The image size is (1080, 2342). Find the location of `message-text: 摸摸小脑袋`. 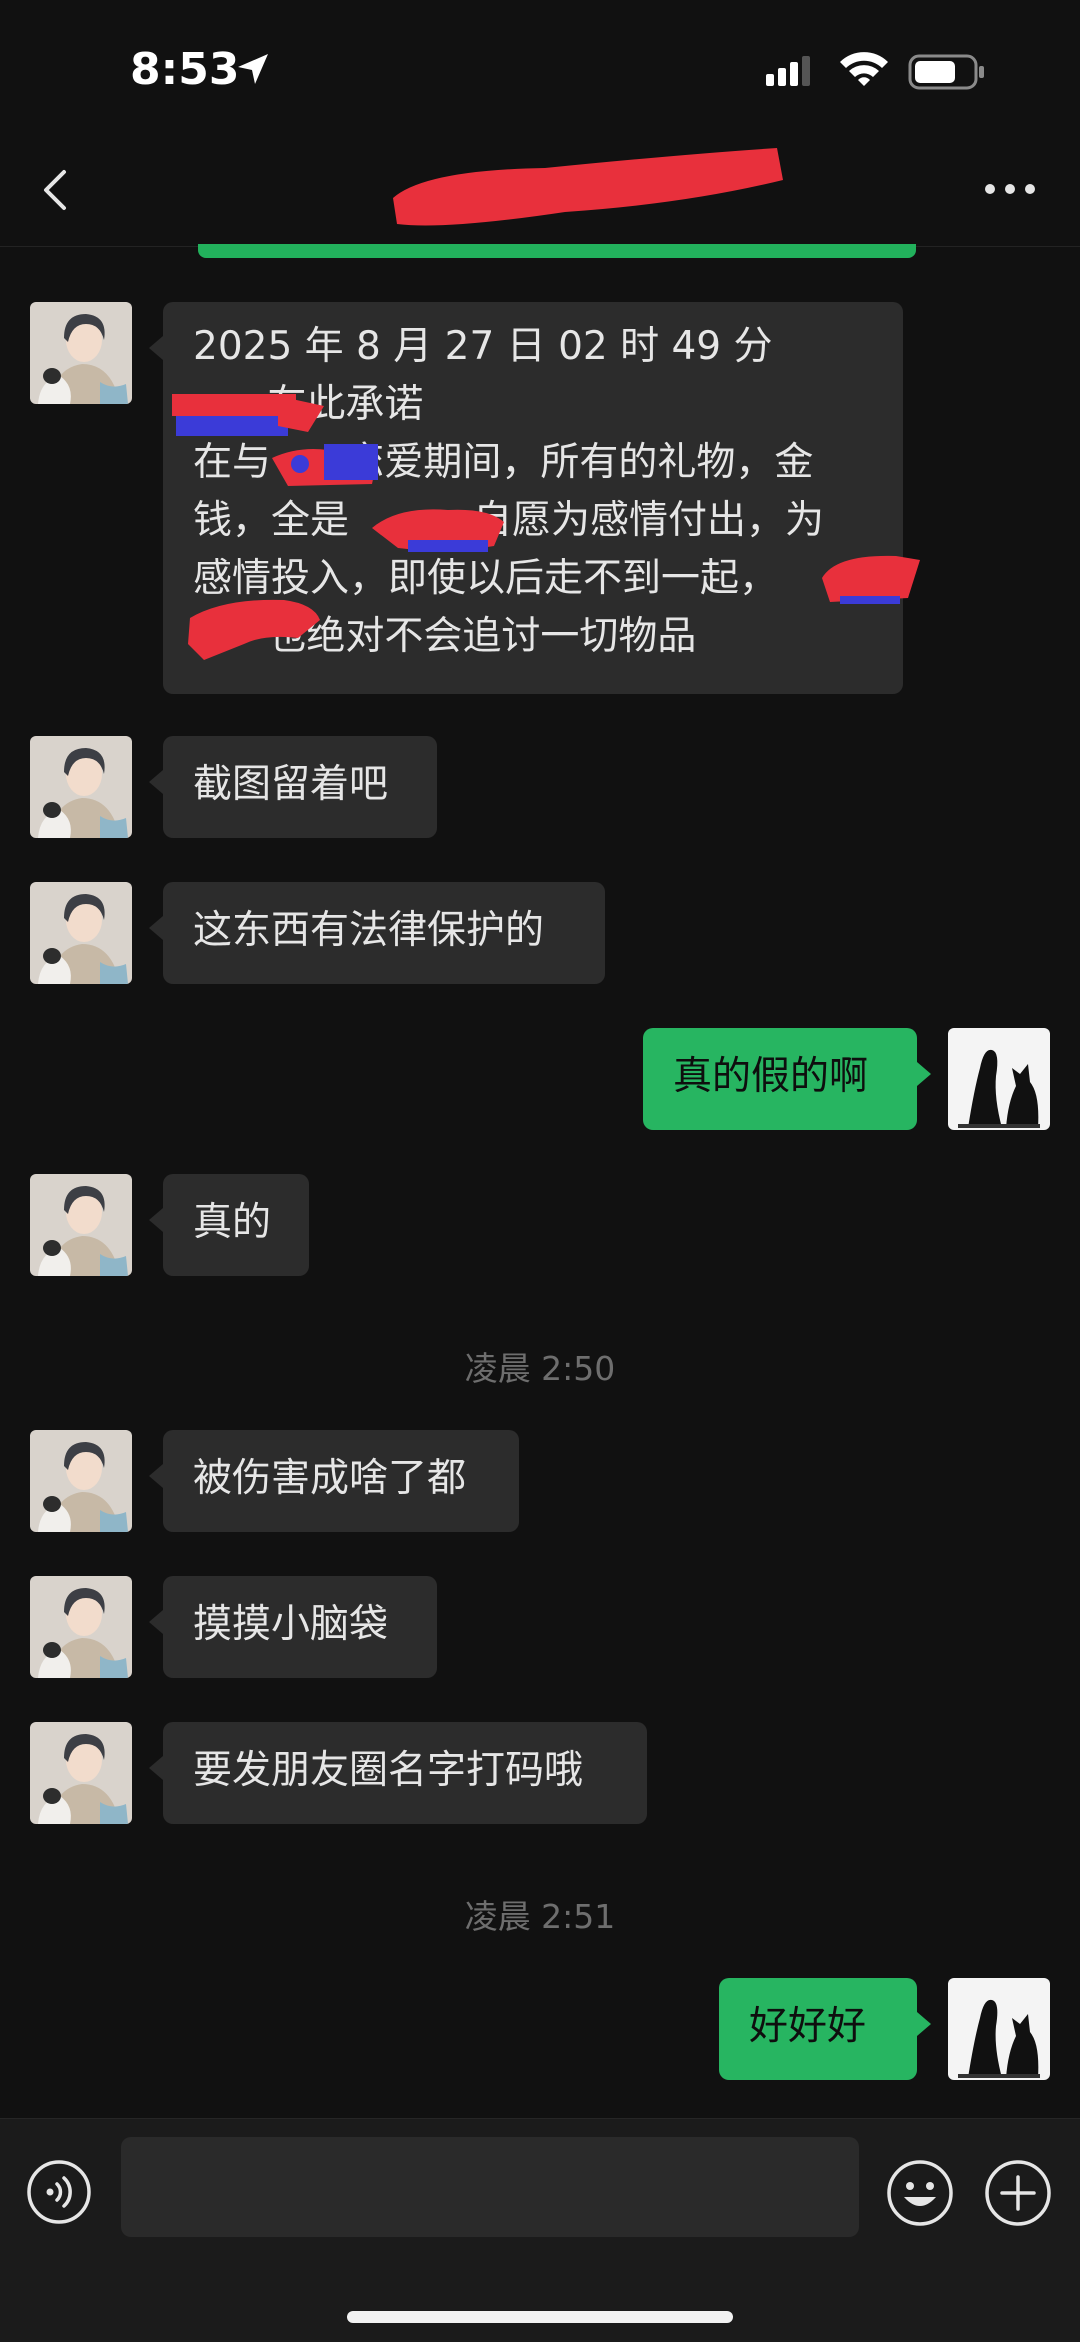

message-text: 摸摸小脑袋 is located at coordinates (291, 1624).